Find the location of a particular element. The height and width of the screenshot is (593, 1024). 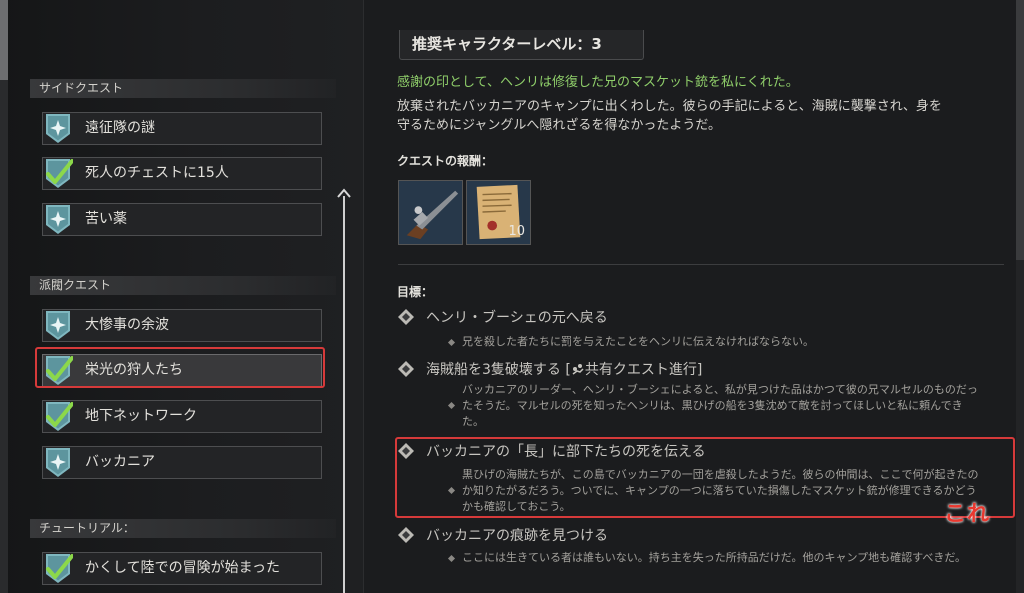

section-header-side-quests: サイドクエスト is located at coordinates (183, 88).